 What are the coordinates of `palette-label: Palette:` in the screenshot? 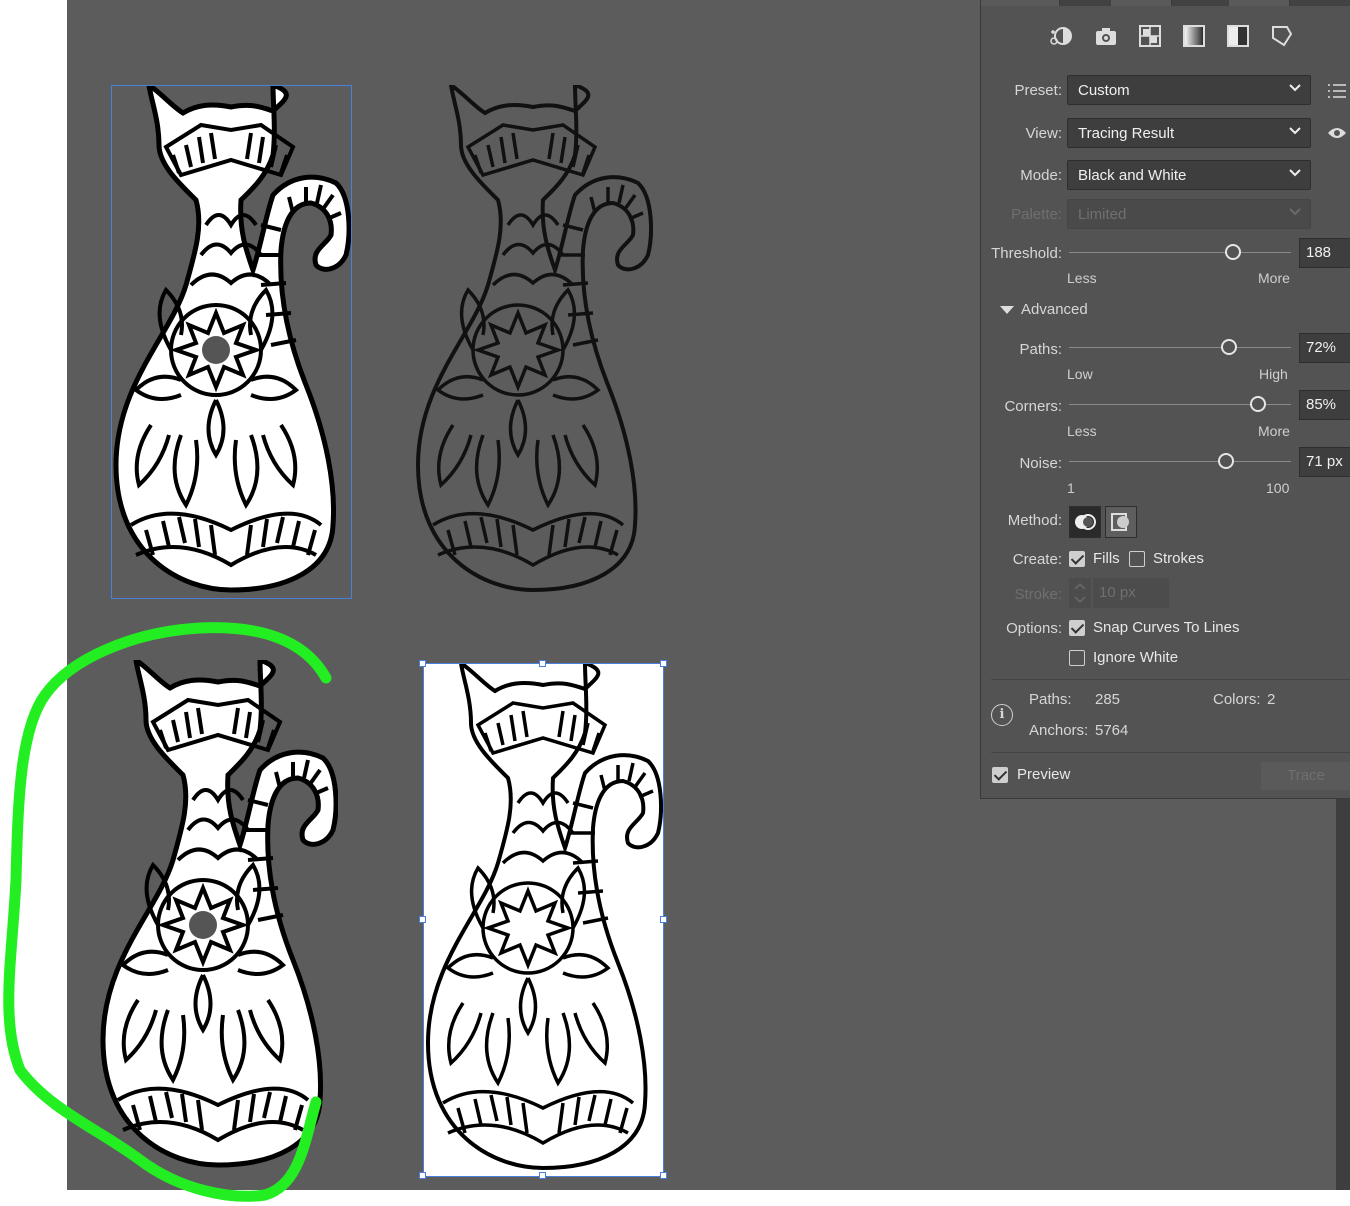 It's located at (1036, 214).